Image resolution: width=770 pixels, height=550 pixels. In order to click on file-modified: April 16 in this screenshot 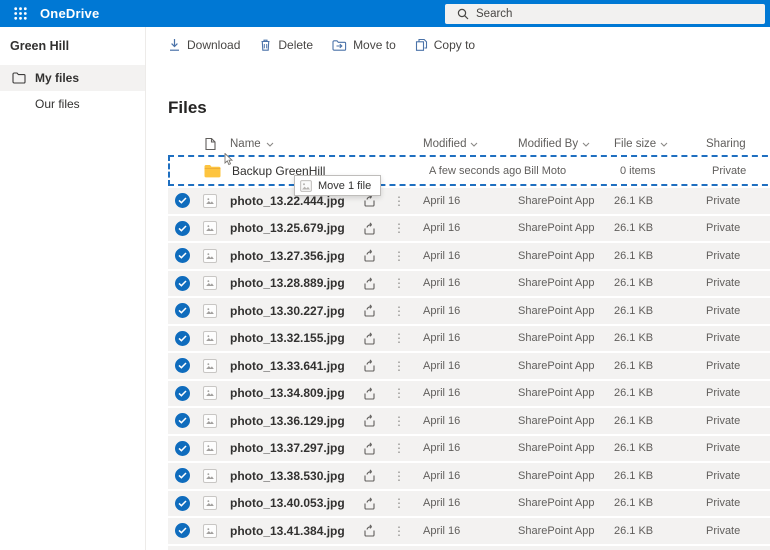, I will do `click(442, 530)`.